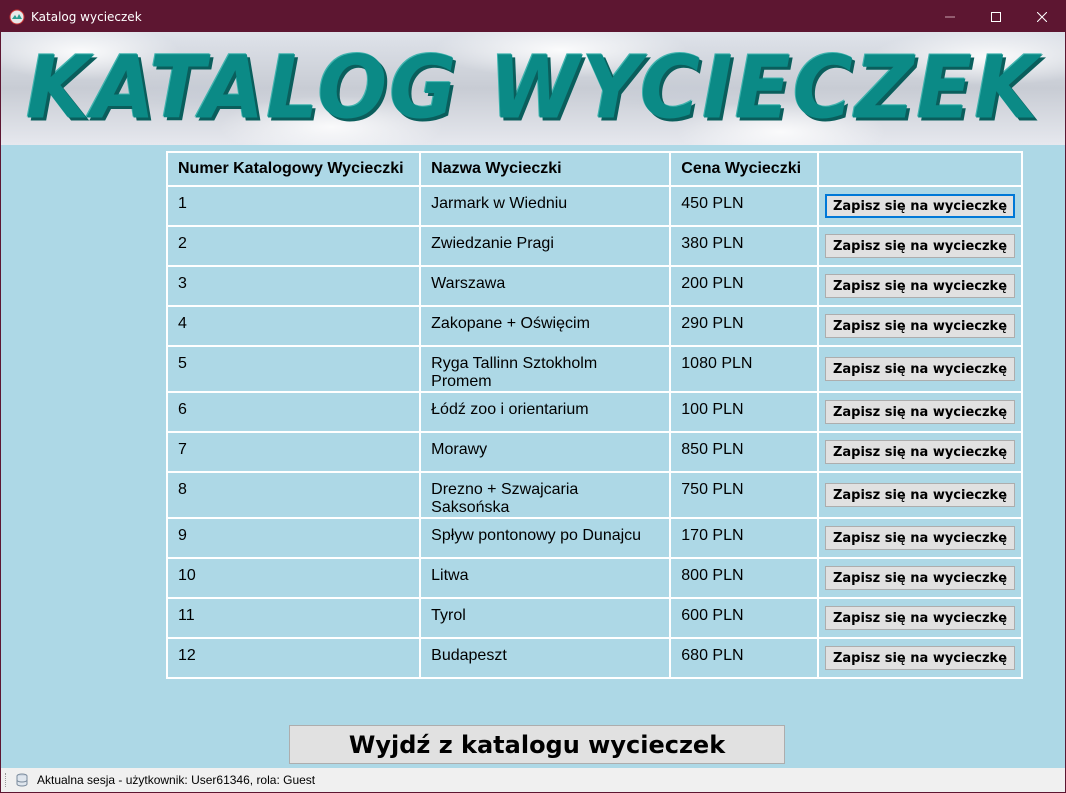 The image size is (1066, 793). Describe the element at coordinates (294, 206) in the screenshot. I see `cell-number: 1` at that location.